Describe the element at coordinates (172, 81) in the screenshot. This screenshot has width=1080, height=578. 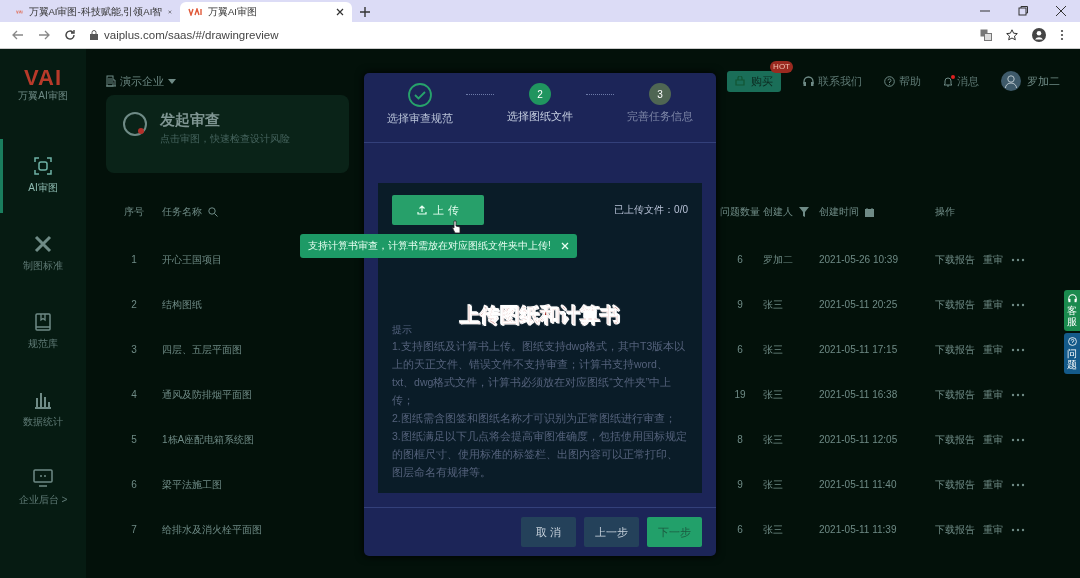
I see `caret-icon` at that location.